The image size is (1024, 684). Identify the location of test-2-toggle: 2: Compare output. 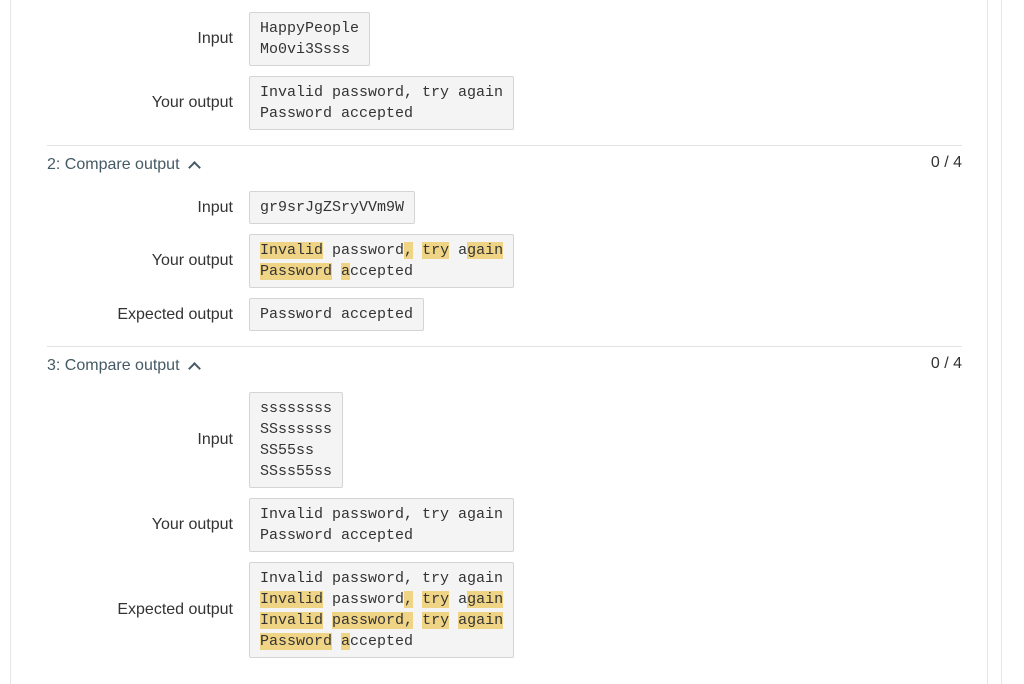
(124, 165).